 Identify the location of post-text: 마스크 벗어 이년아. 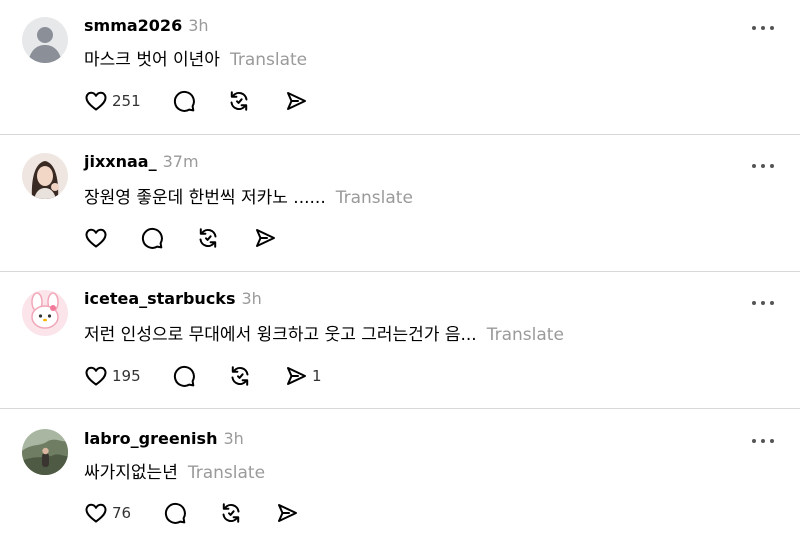
(152, 60).